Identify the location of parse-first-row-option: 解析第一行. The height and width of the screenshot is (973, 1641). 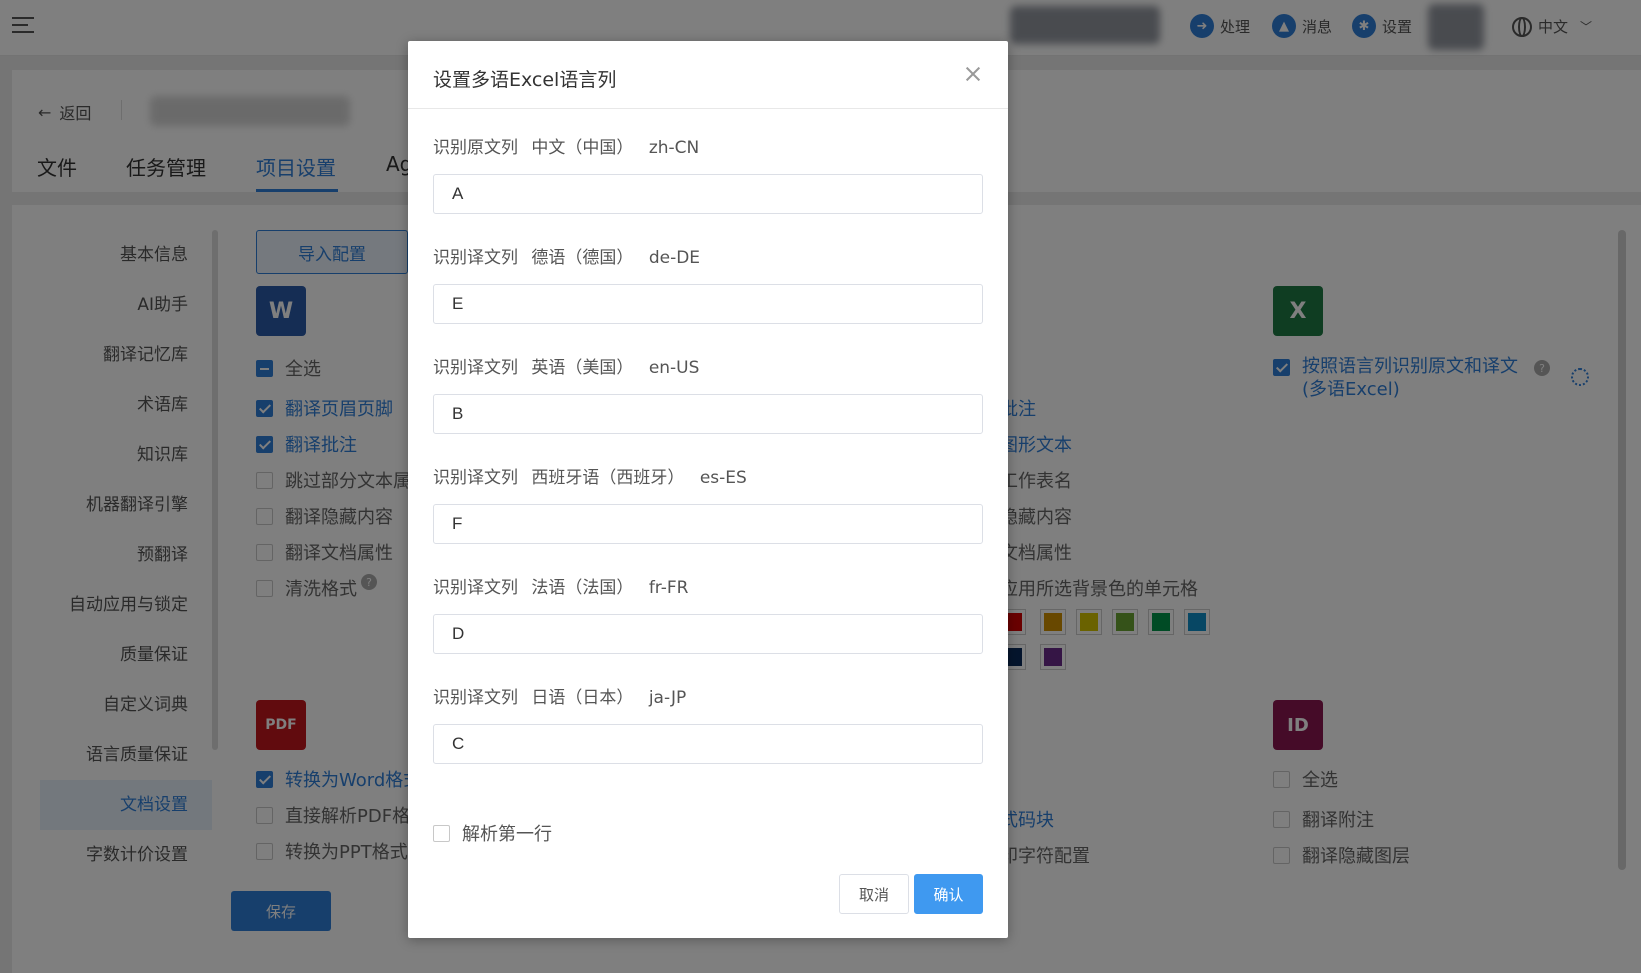
(492, 833).